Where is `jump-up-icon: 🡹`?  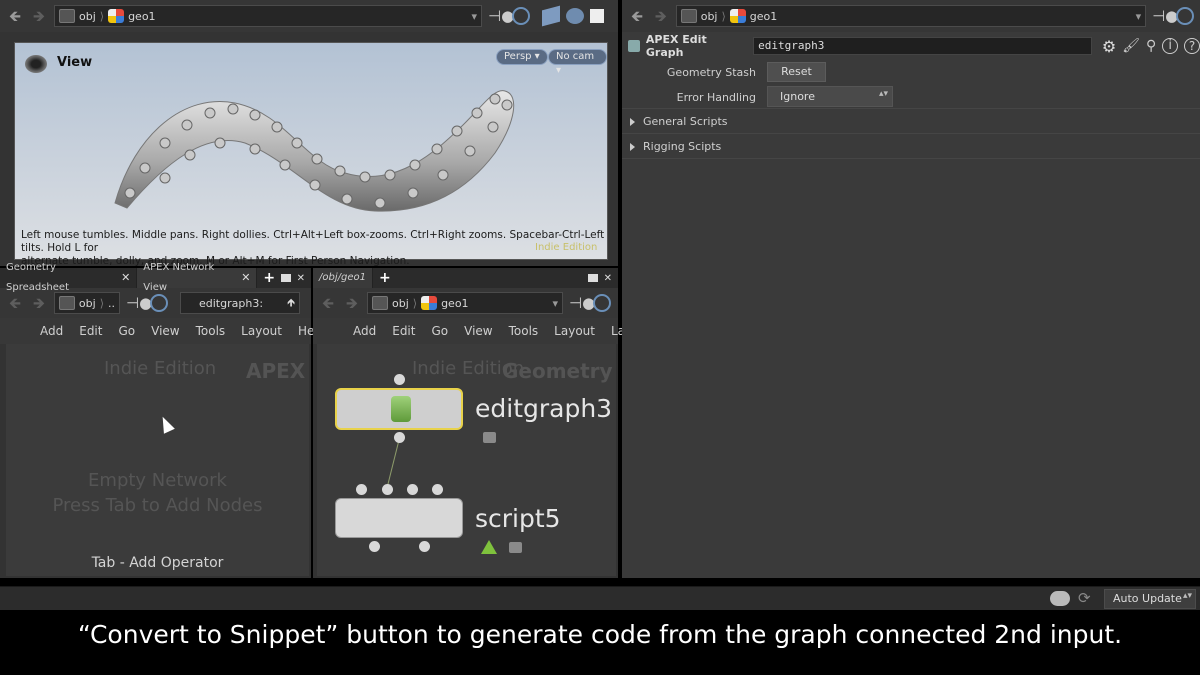 jump-up-icon: 🡹 is located at coordinates (291, 303).